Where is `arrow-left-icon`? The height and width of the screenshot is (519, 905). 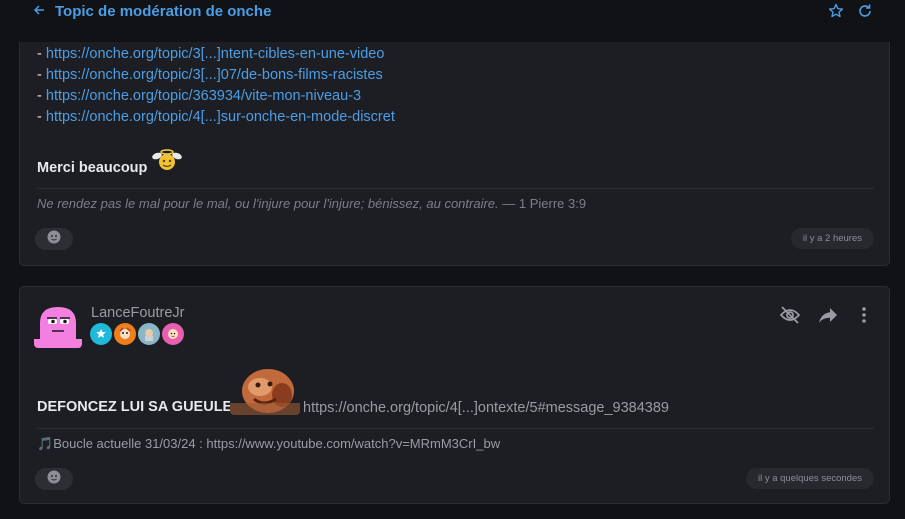
arrow-left-icon is located at coordinates (39, 11).